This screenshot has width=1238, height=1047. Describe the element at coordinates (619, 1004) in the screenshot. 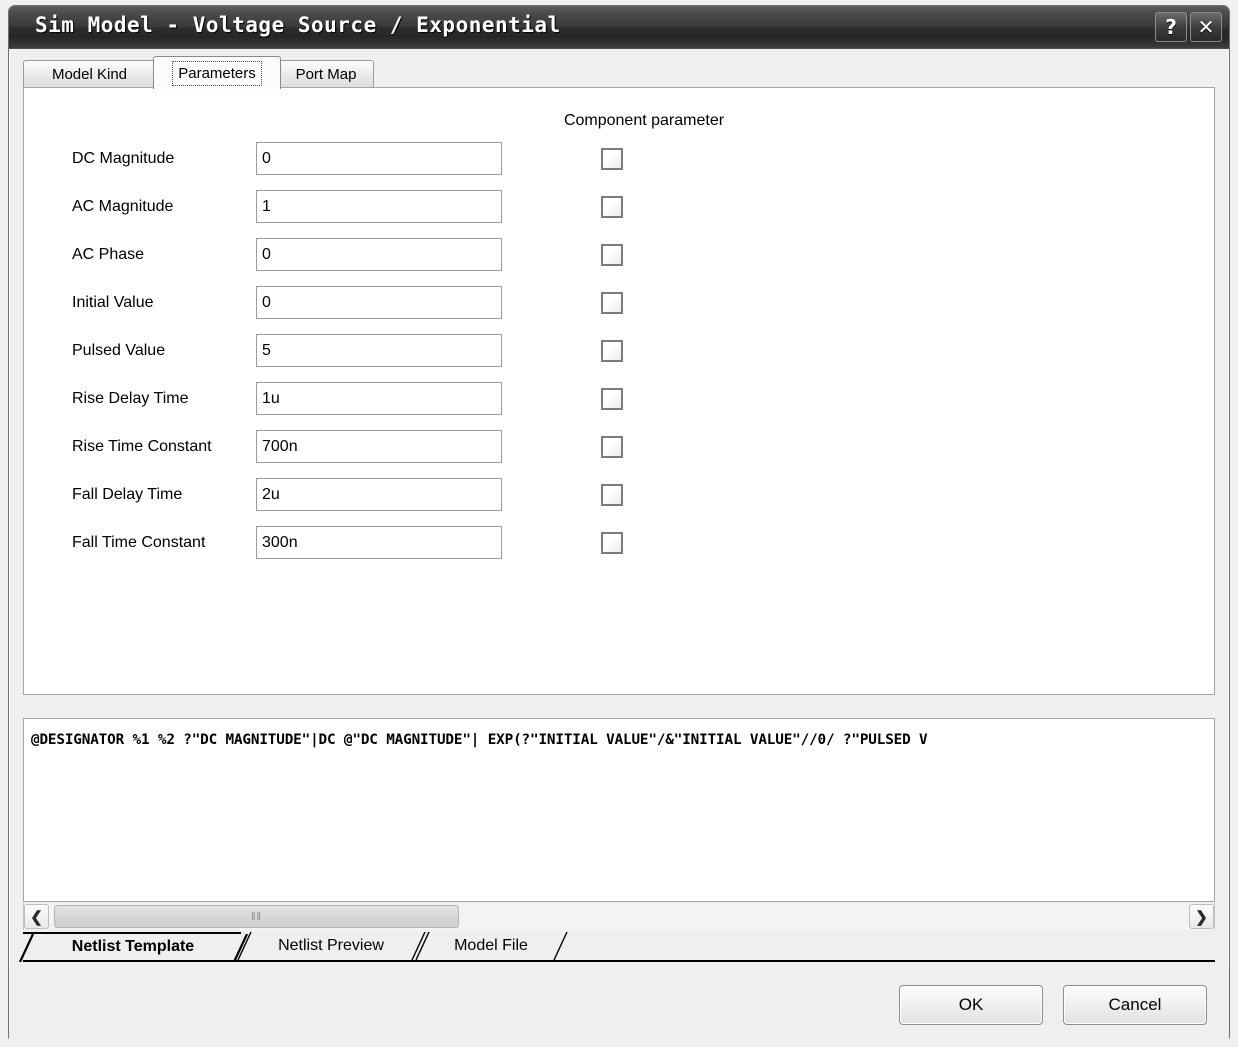

I see `dialog-footer: OK Cancel` at that location.